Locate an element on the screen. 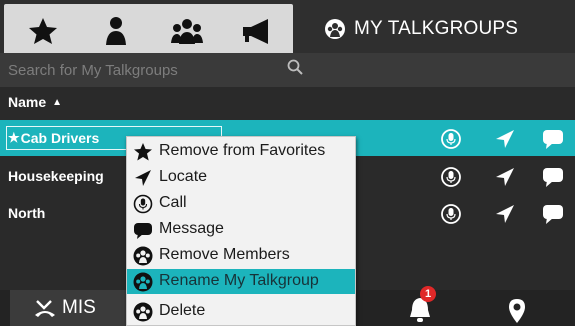 This screenshot has width=575, height=326. groups-tab-icon is located at coordinates (187, 31).